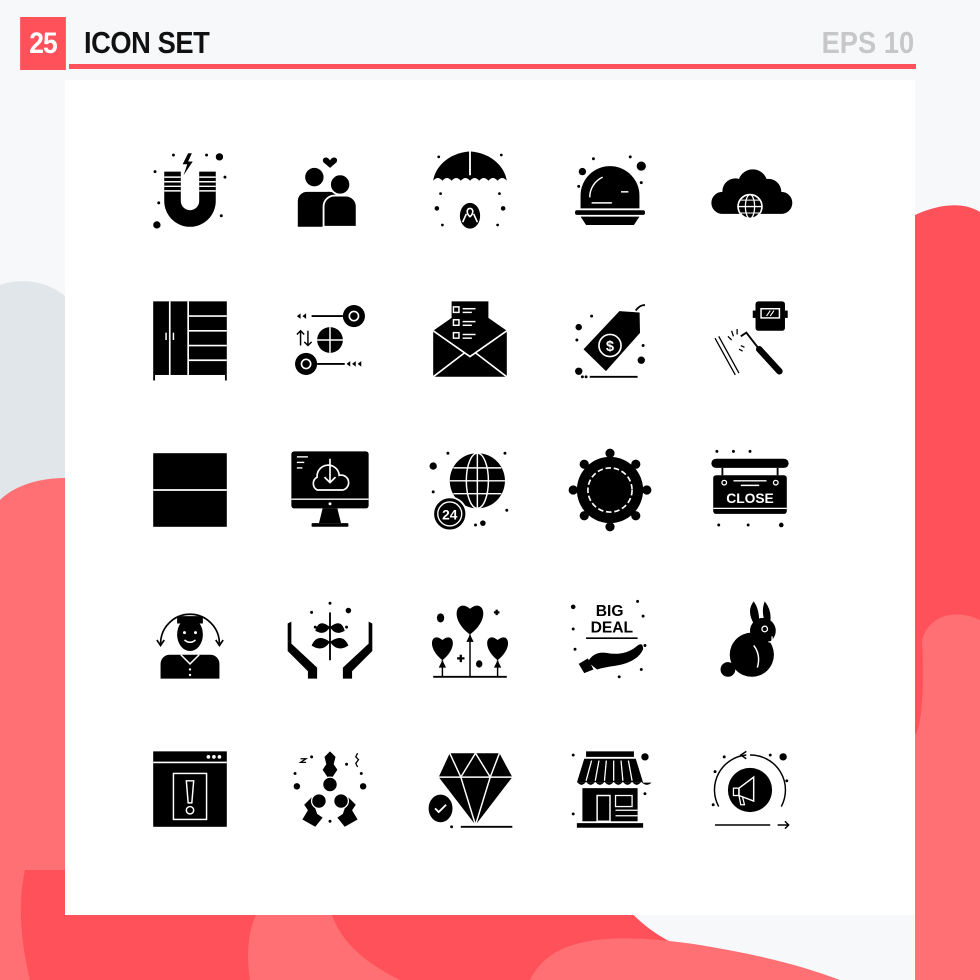 The width and height of the screenshot is (980, 980). I want to click on couple-love-icon, so click(327, 192).